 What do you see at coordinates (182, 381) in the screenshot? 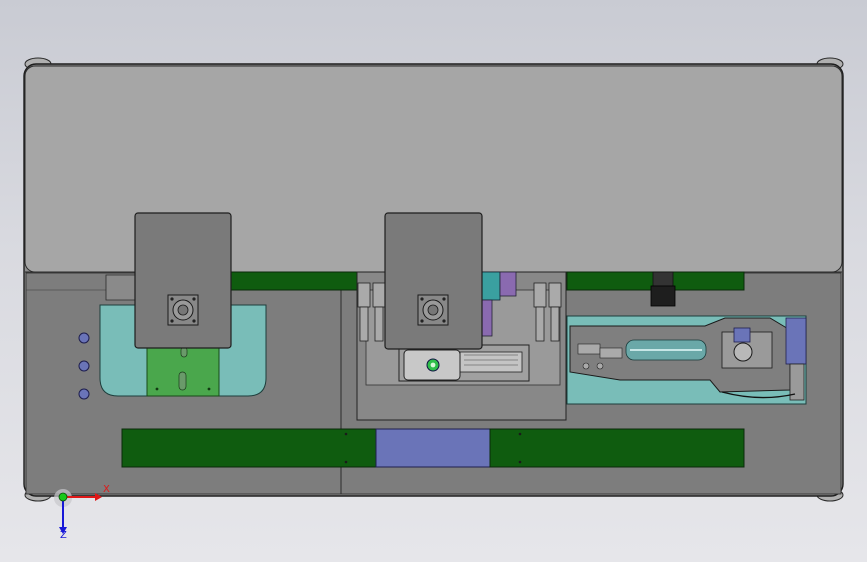
I see `slot-hole` at bounding box center [182, 381].